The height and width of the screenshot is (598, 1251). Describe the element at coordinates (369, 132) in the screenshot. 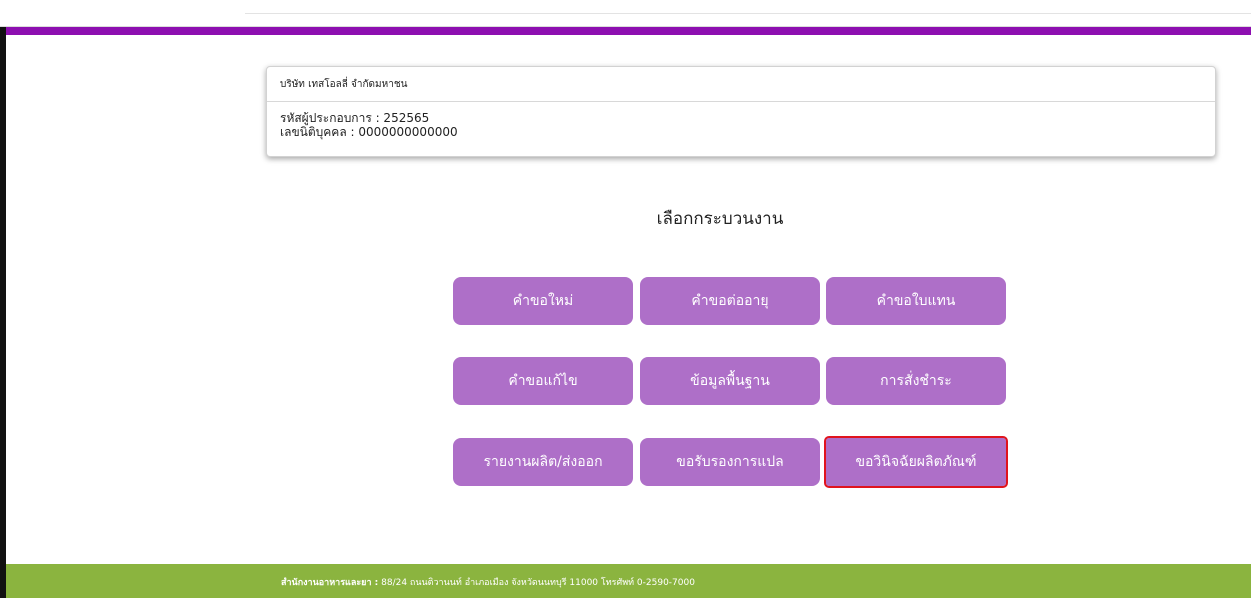

I see `juristic-id: เลขนิติบุคคล : 0000000000000` at that location.